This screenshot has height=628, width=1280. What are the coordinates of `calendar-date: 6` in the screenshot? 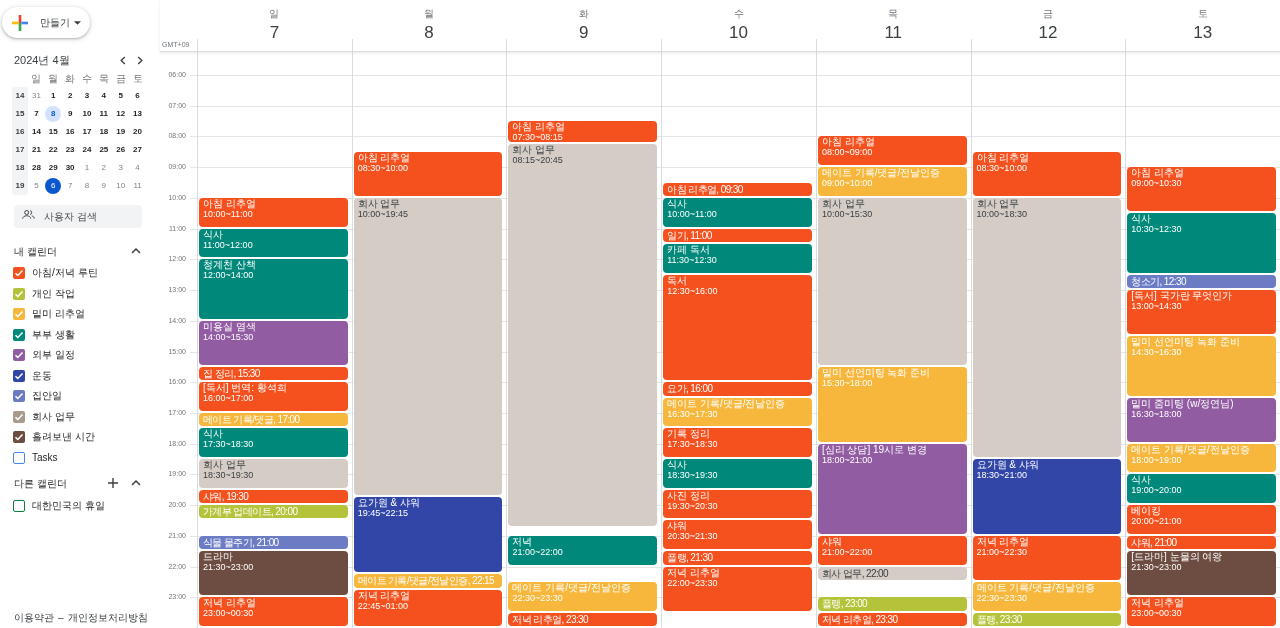 It's located at (53, 186).